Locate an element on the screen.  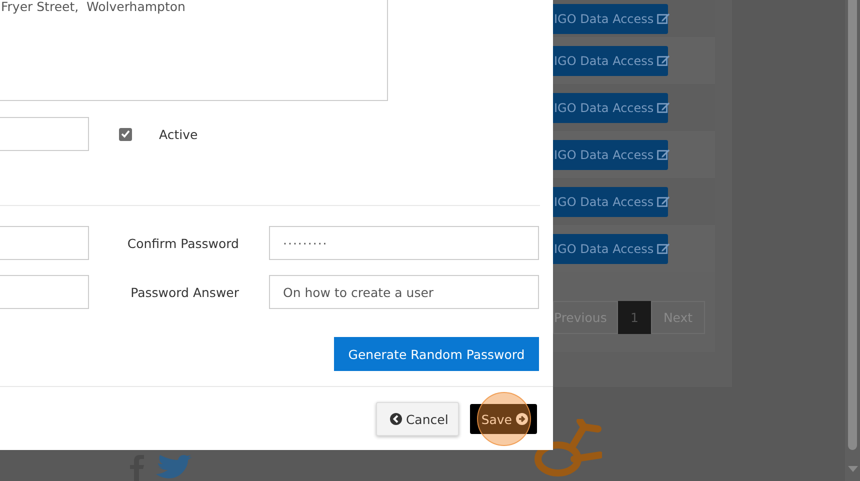
field-label: Confirm Password is located at coordinates (182, 243).